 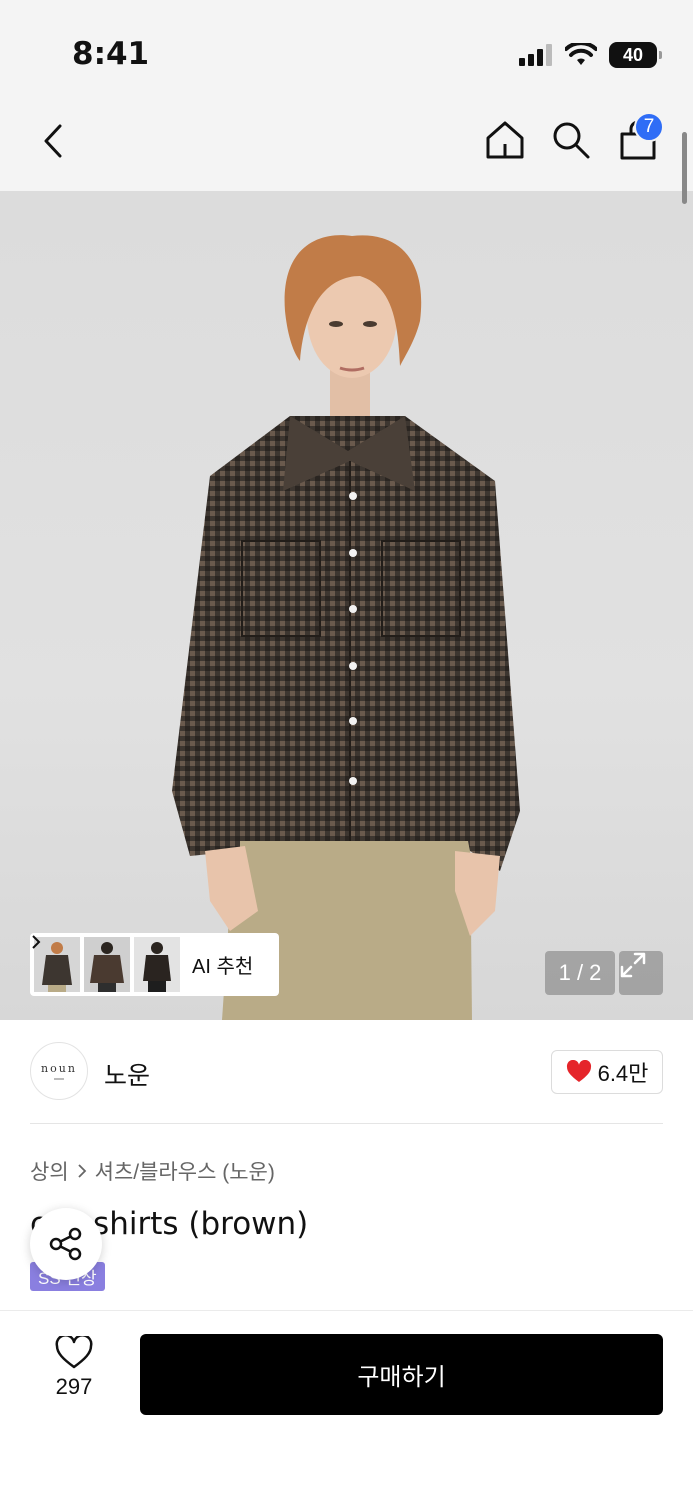 I want to click on image-page-indicator: 1 / 2, so click(x=580, y=973).